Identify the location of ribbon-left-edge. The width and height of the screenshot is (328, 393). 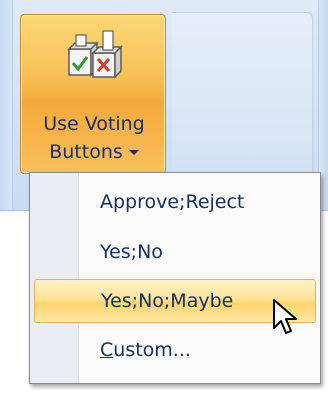
(6, 105).